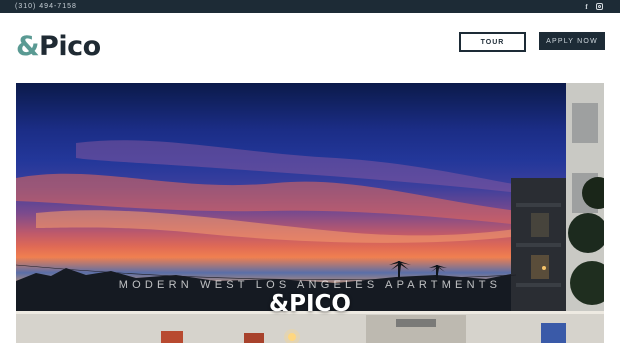  Describe the element at coordinates (310, 304) in the screenshot. I see `hero-title: &PICO` at that location.